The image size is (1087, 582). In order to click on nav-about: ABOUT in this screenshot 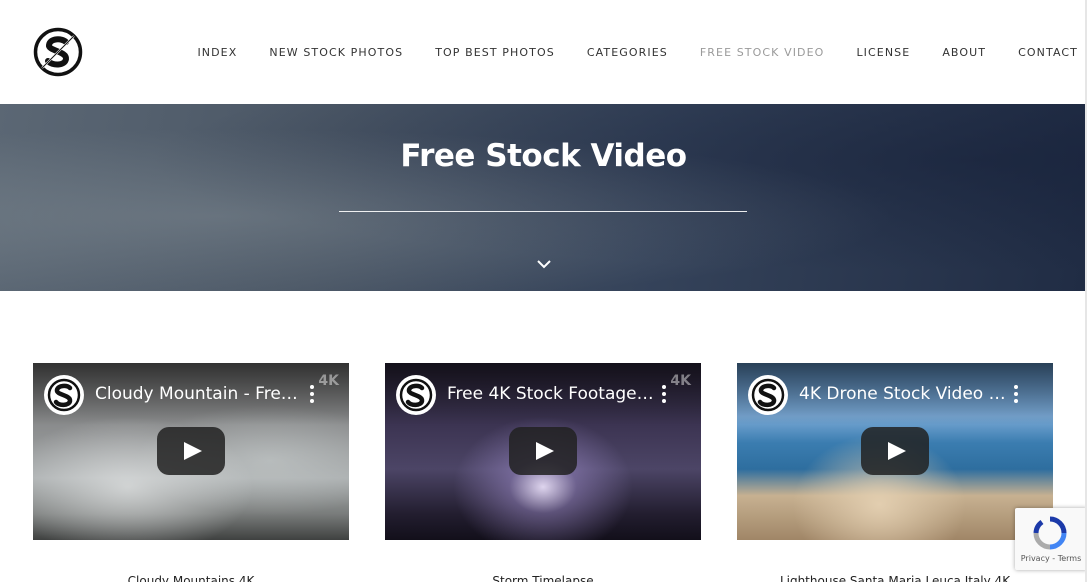, I will do `click(964, 53)`.